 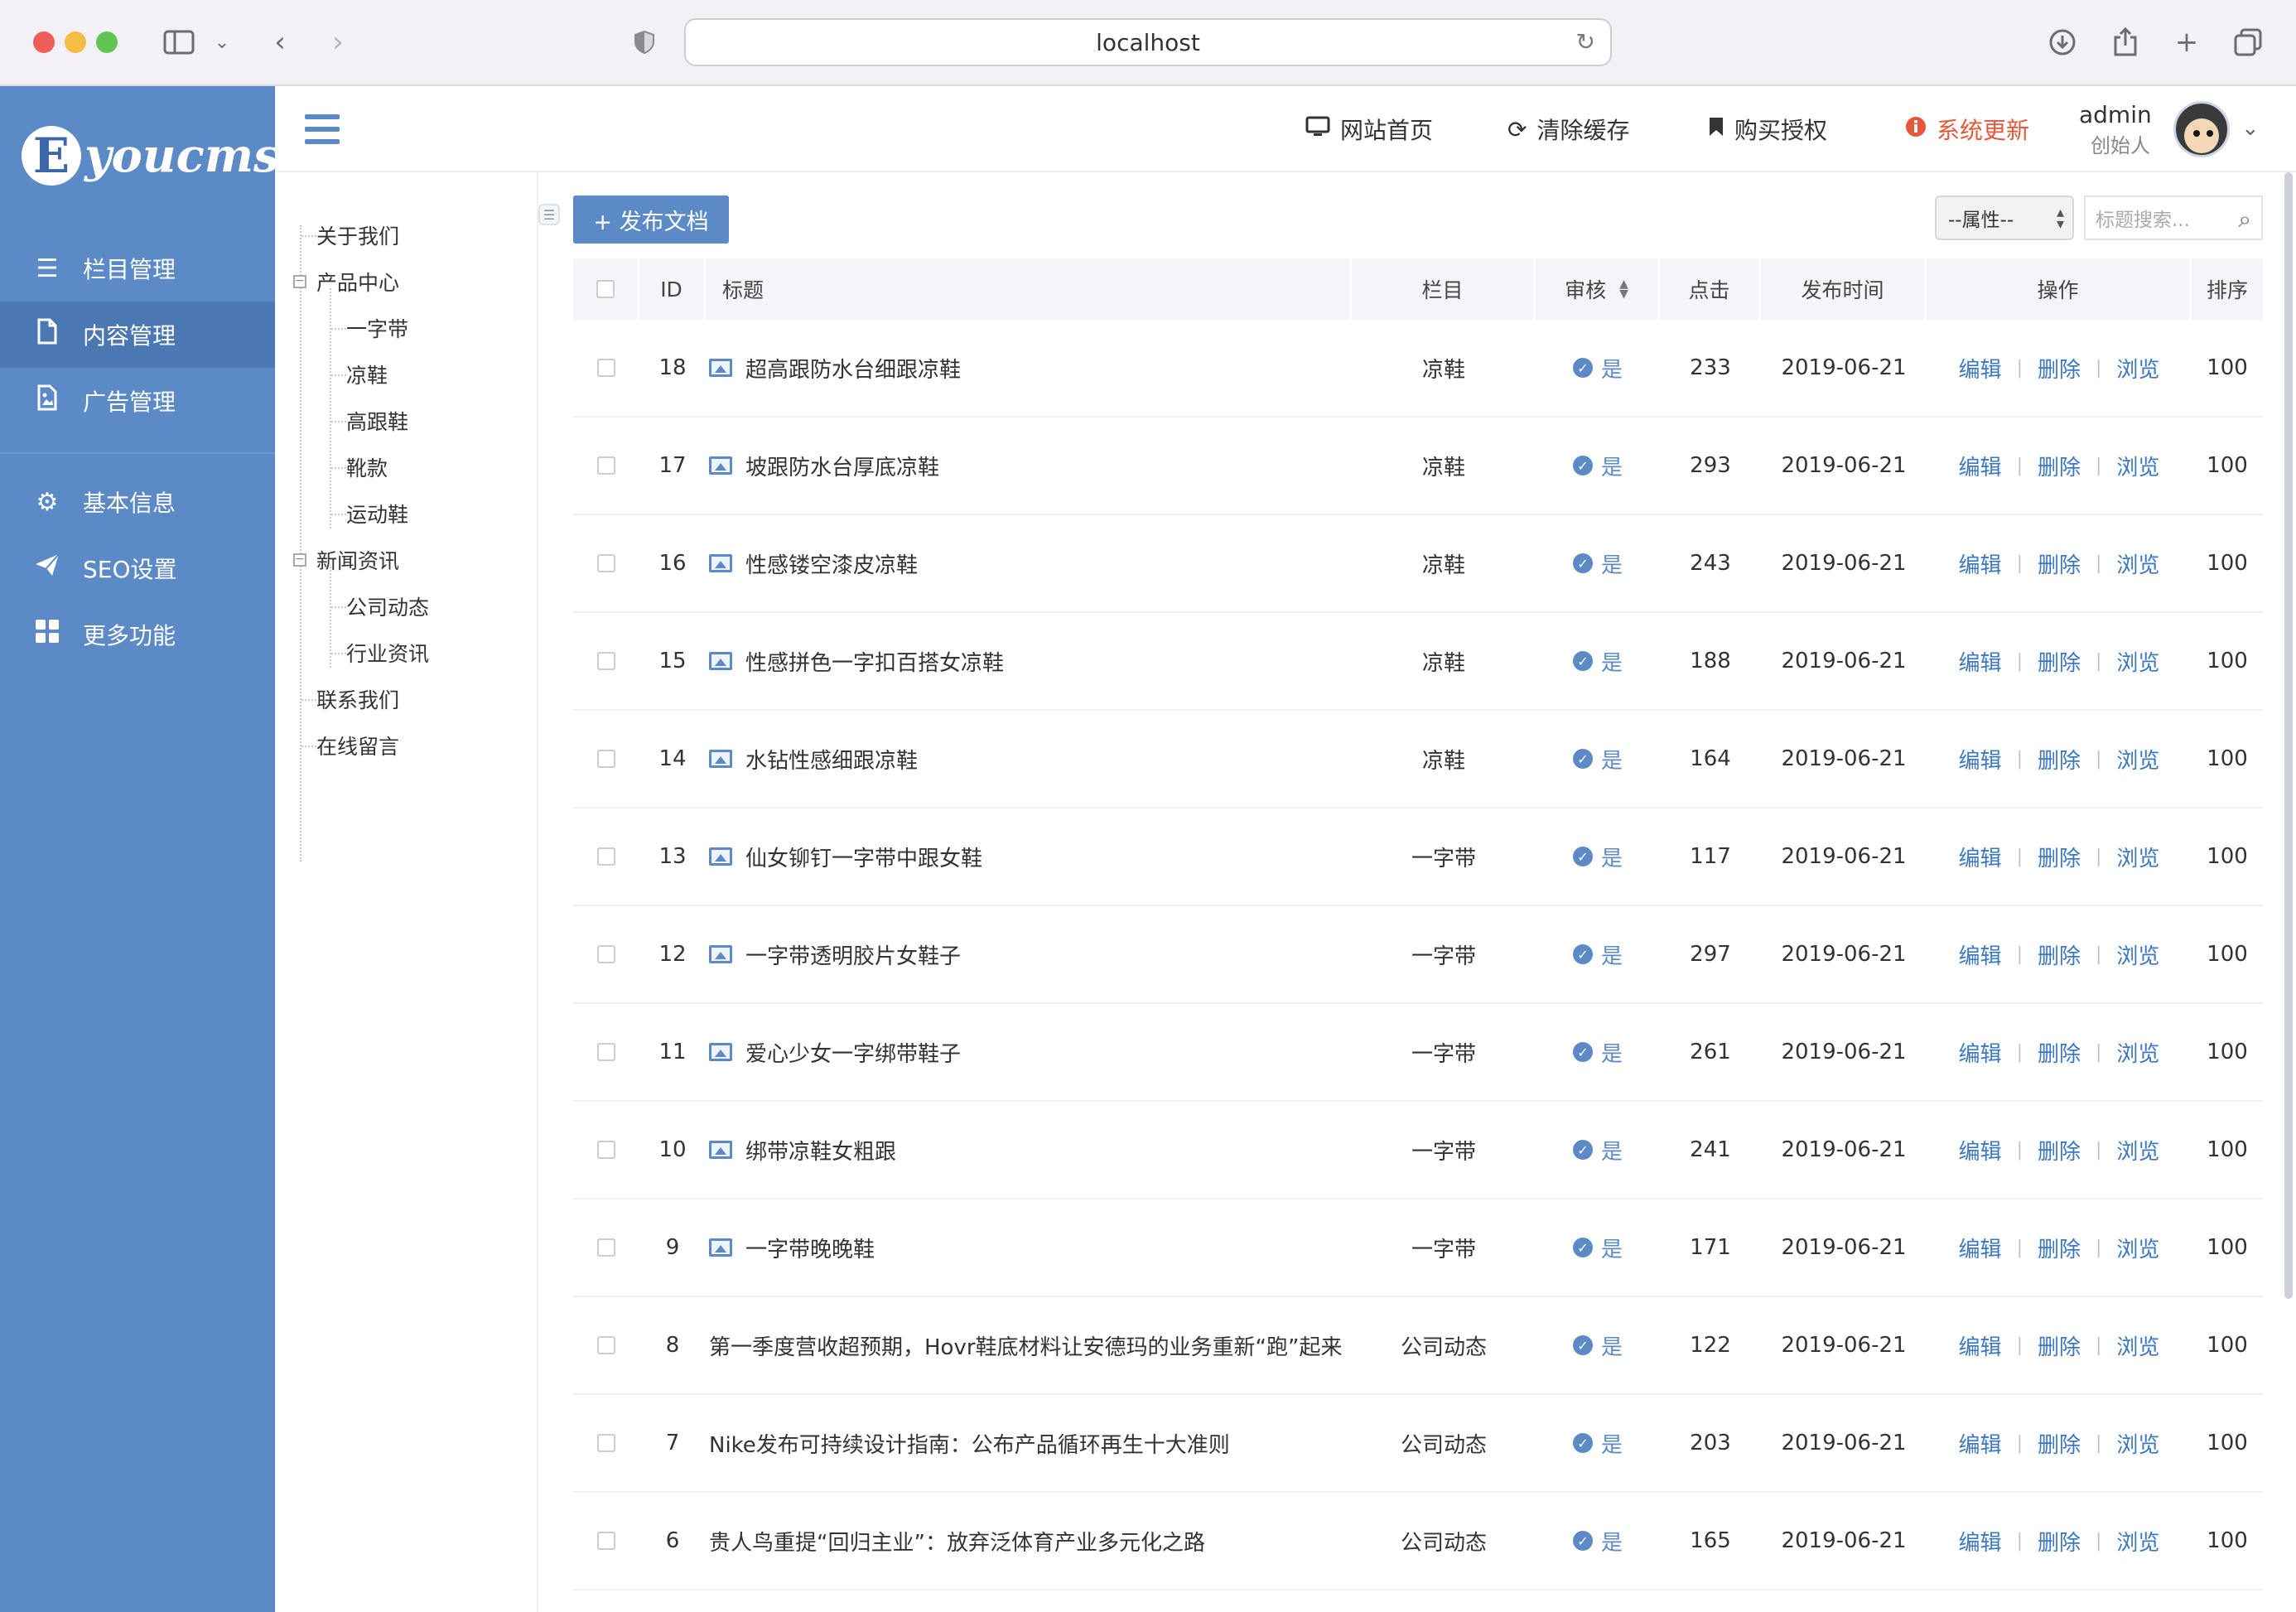 What do you see at coordinates (1568, 129) in the screenshot?
I see `clear-cache-link: ⟳ 清除缓存` at bounding box center [1568, 129].